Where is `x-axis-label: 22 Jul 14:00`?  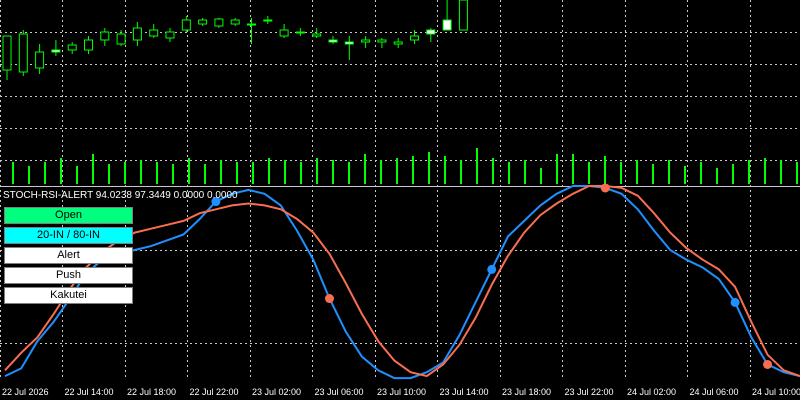 x-axis-label: 22 Jul 14:00 is located at coordinates (89, 392).